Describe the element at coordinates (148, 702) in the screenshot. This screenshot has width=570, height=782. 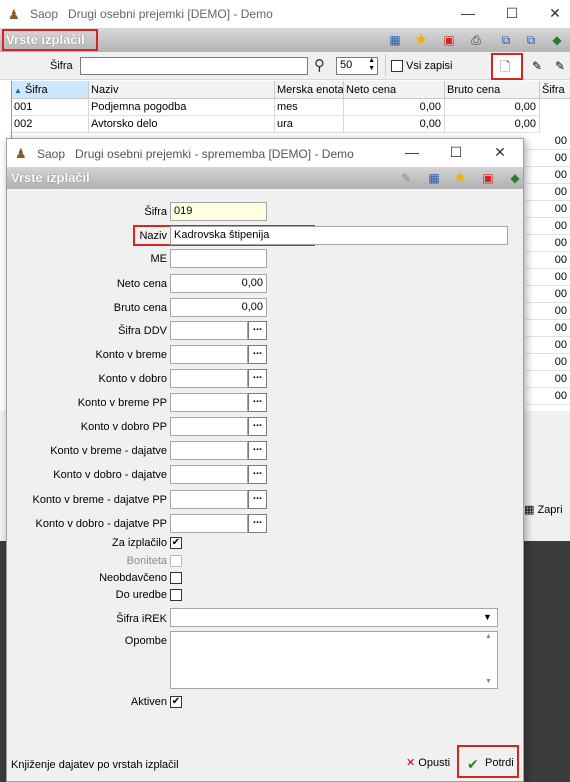
I see `aktiven-label: Aktiven` at that location.